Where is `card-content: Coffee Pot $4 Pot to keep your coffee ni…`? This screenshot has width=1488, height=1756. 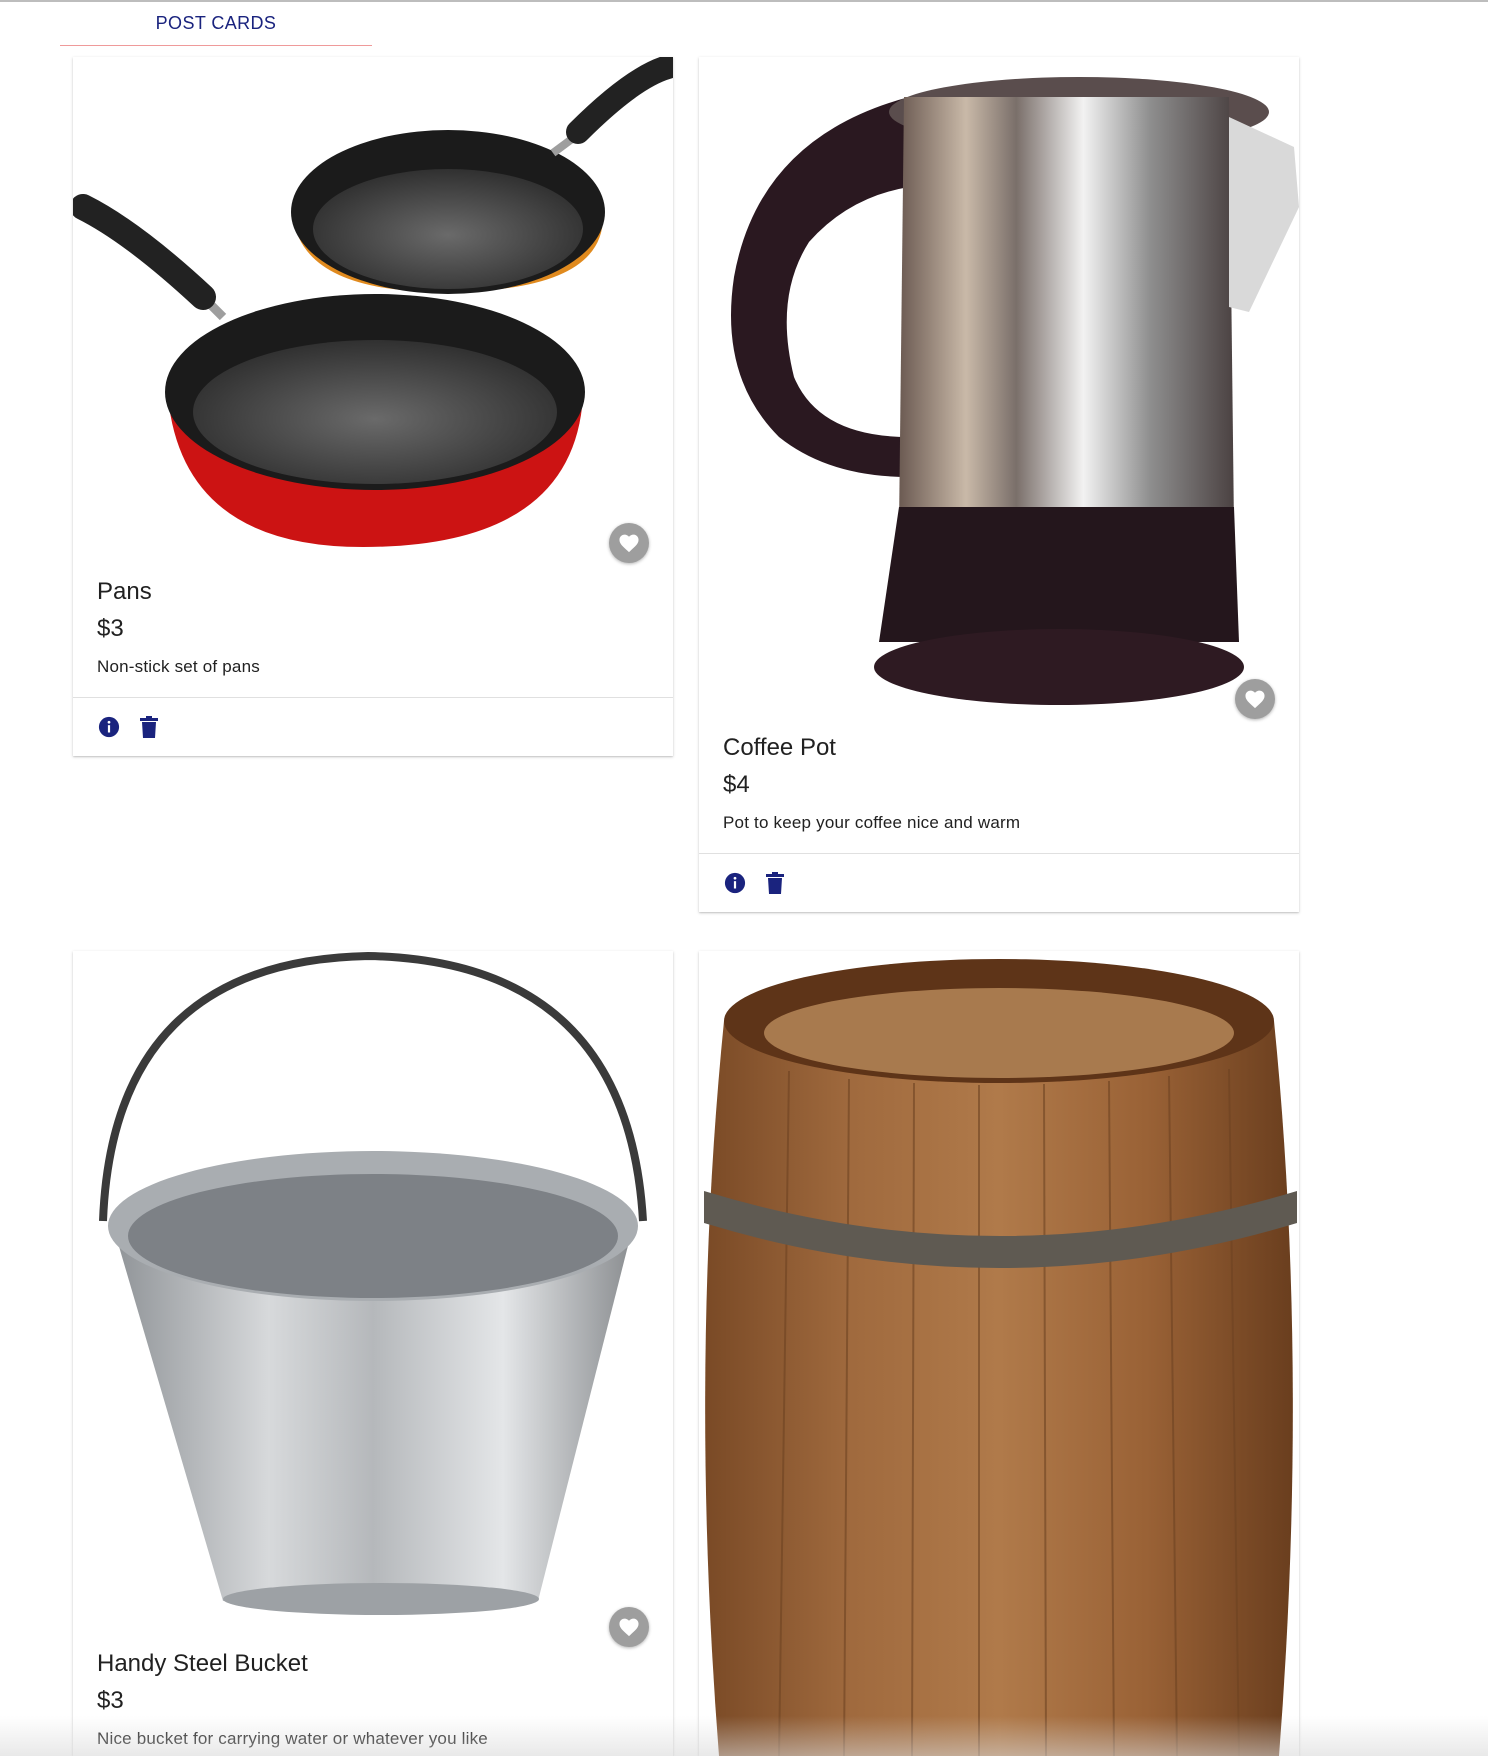
card-content: Coffee Pot $4 Pot to keep your coffee ni… is located at coordinates (999, 786).